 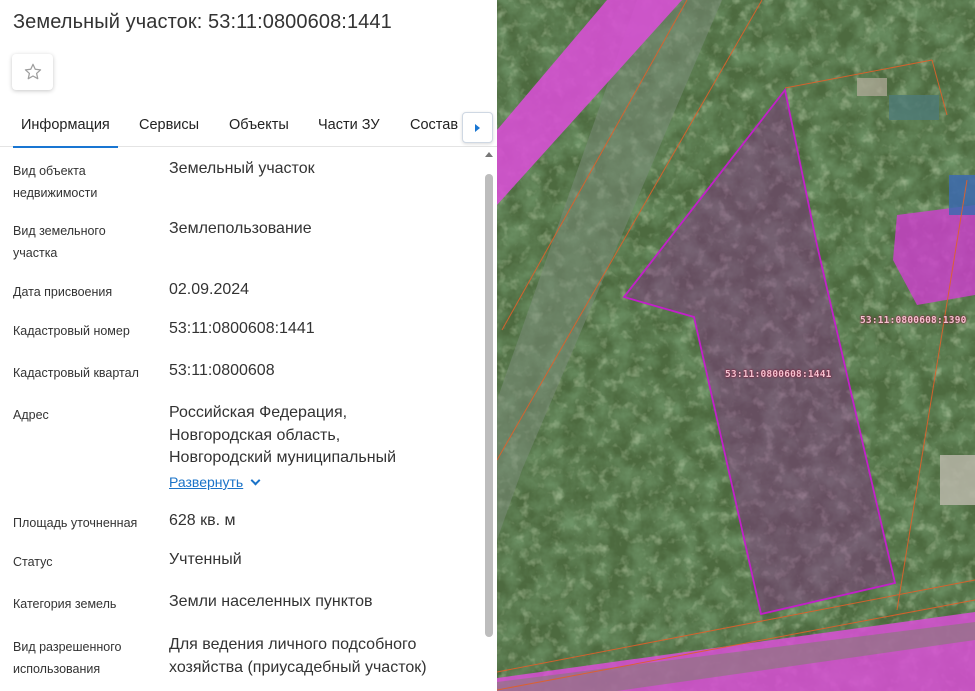 What do you see at coordinates (206, 482) in the screenshot?
I see `expand-link-label: Развернуть` at bounding box center [206, 482].